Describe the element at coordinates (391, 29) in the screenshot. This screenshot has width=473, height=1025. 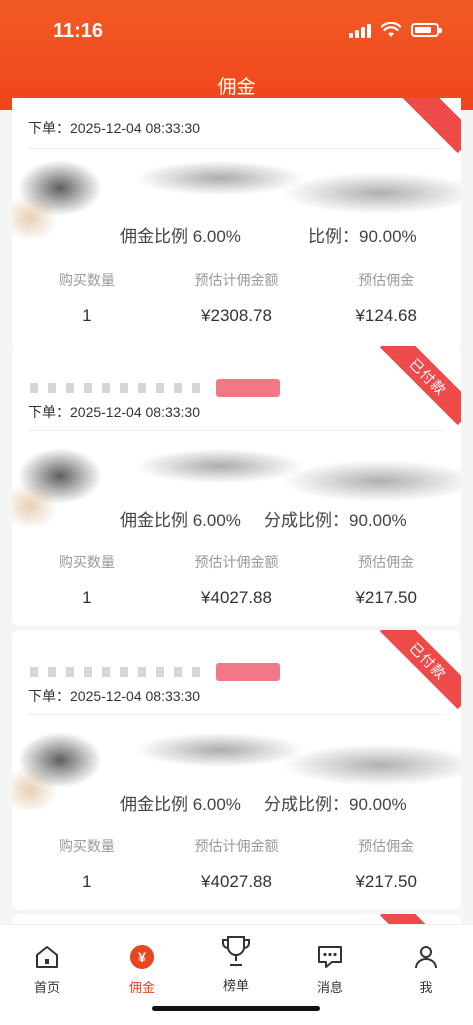
I see `wifi-icon` at that location.